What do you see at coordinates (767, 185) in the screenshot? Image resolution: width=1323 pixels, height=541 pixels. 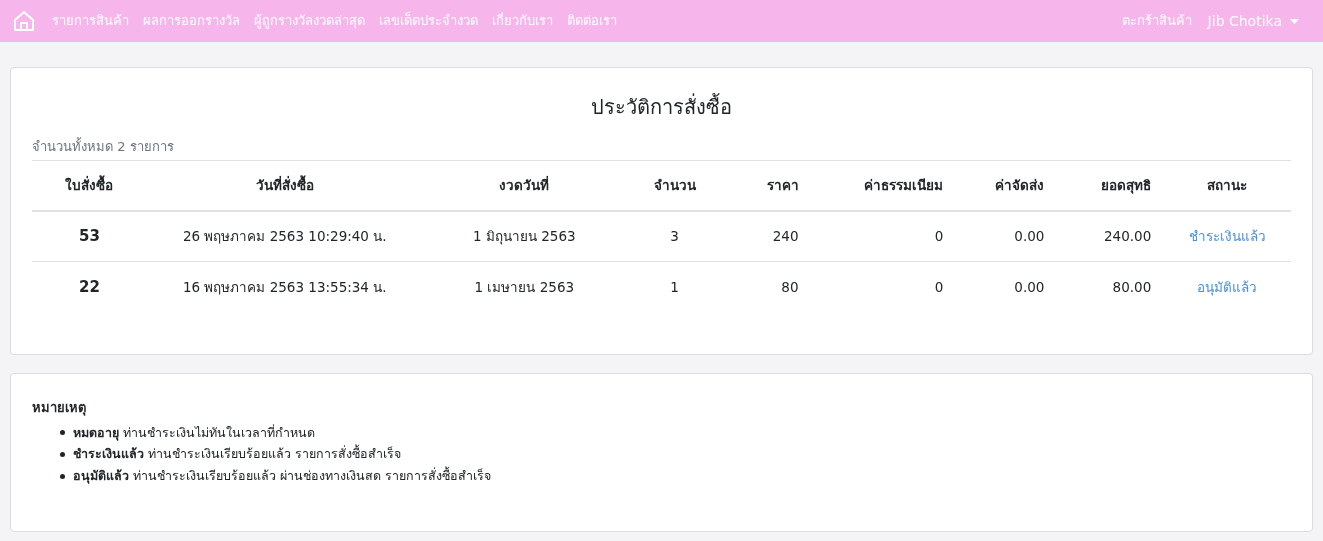 I see `column-header: ราคา` at bounding box center [767, 185].